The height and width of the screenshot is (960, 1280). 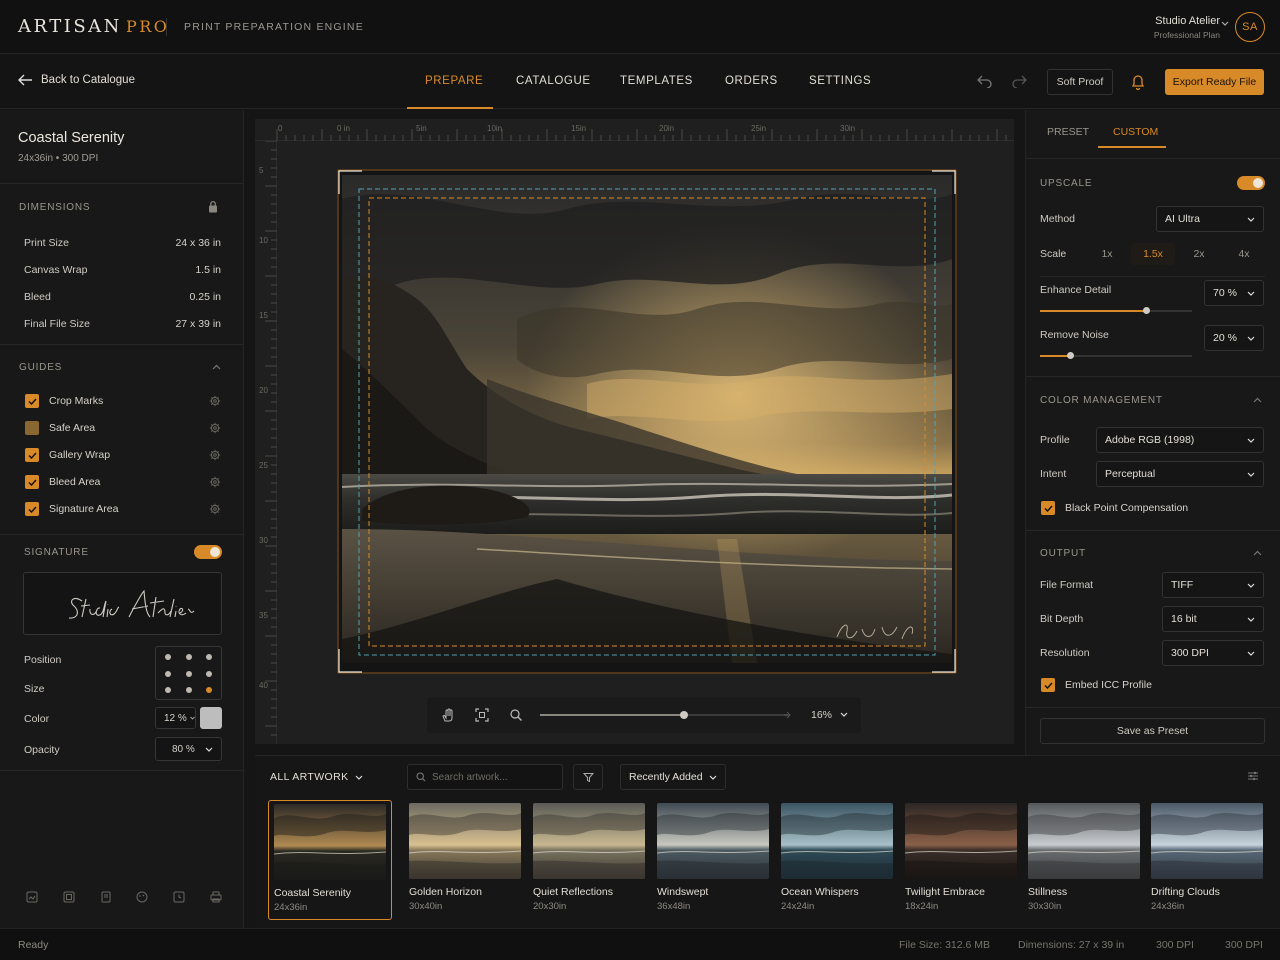 What do you see at coordinates (123, 401) in the screenshot?
I see `guide-row-crop-marks: Crop Marks` at bounding box center [123, 401].